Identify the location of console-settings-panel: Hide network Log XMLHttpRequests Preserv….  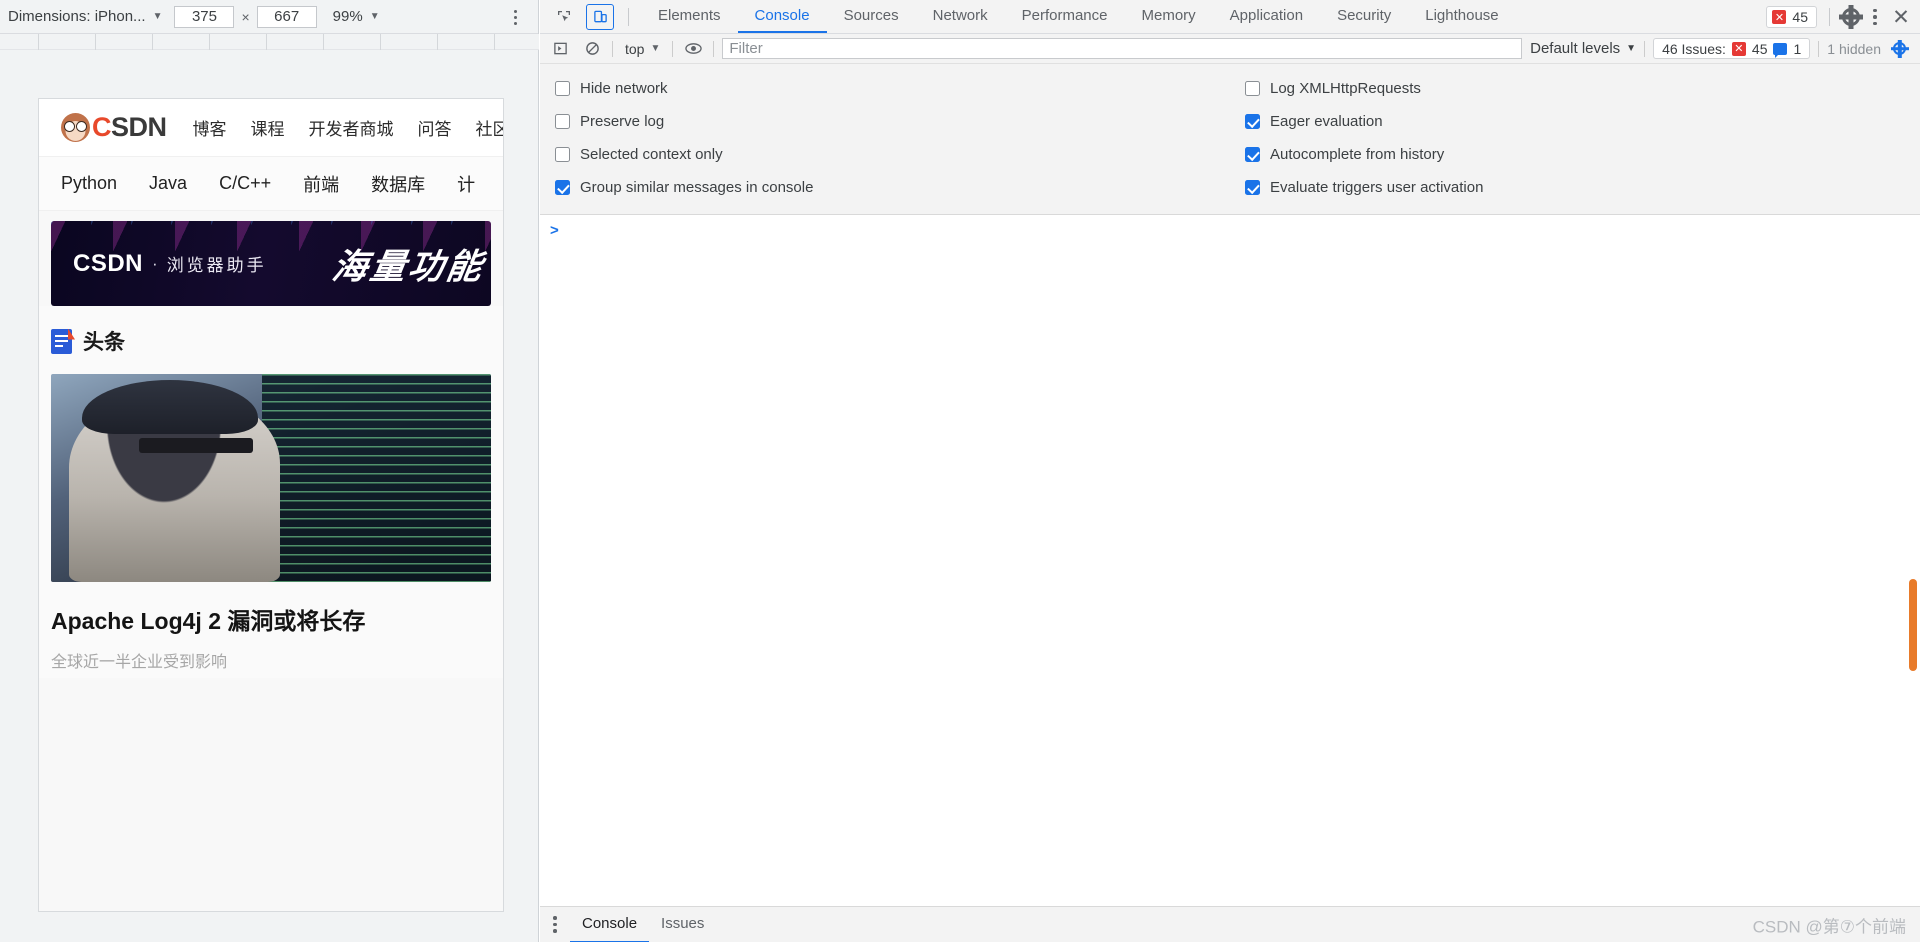
(1230, 139).